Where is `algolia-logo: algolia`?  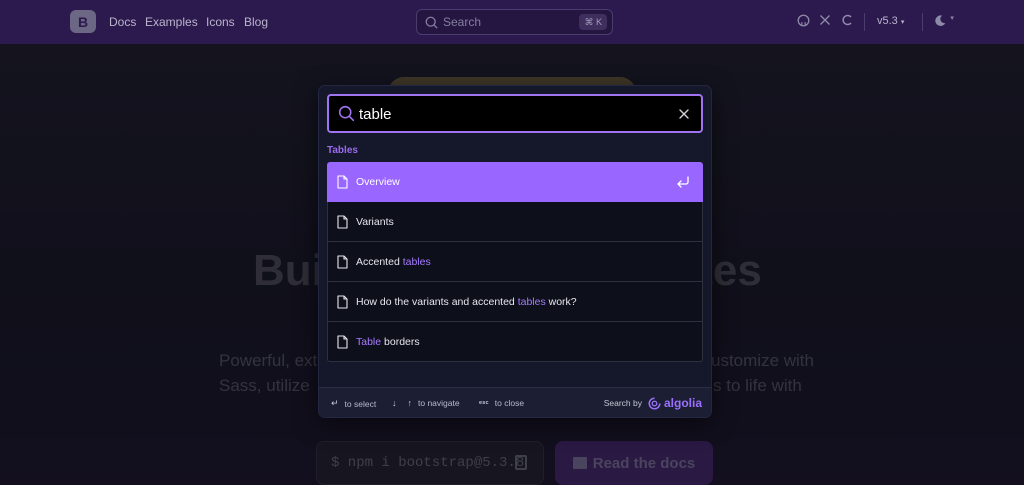 algolia-logo: algolia is located at coordinates (675, 403).